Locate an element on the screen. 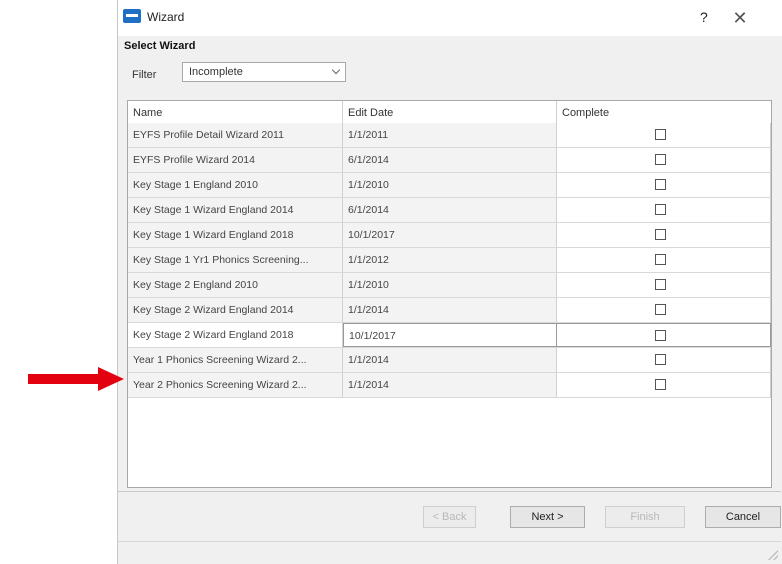 The image size is (782, 564). table-row: Key Stage 2 England 2010 1/1/2010 is located at coordinates (449, 285).